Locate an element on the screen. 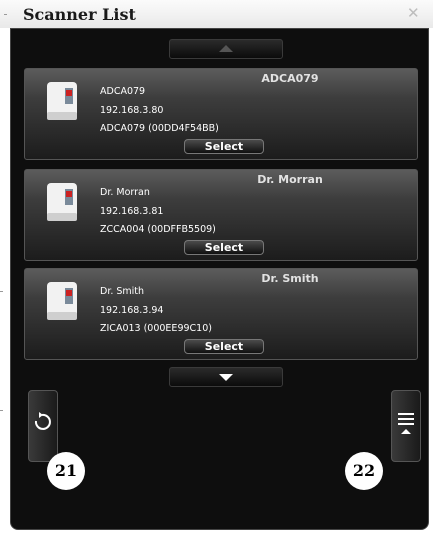 The width and height of the screenshot is (433, 533). scroll-down-button is located at coordinates (226, 377).